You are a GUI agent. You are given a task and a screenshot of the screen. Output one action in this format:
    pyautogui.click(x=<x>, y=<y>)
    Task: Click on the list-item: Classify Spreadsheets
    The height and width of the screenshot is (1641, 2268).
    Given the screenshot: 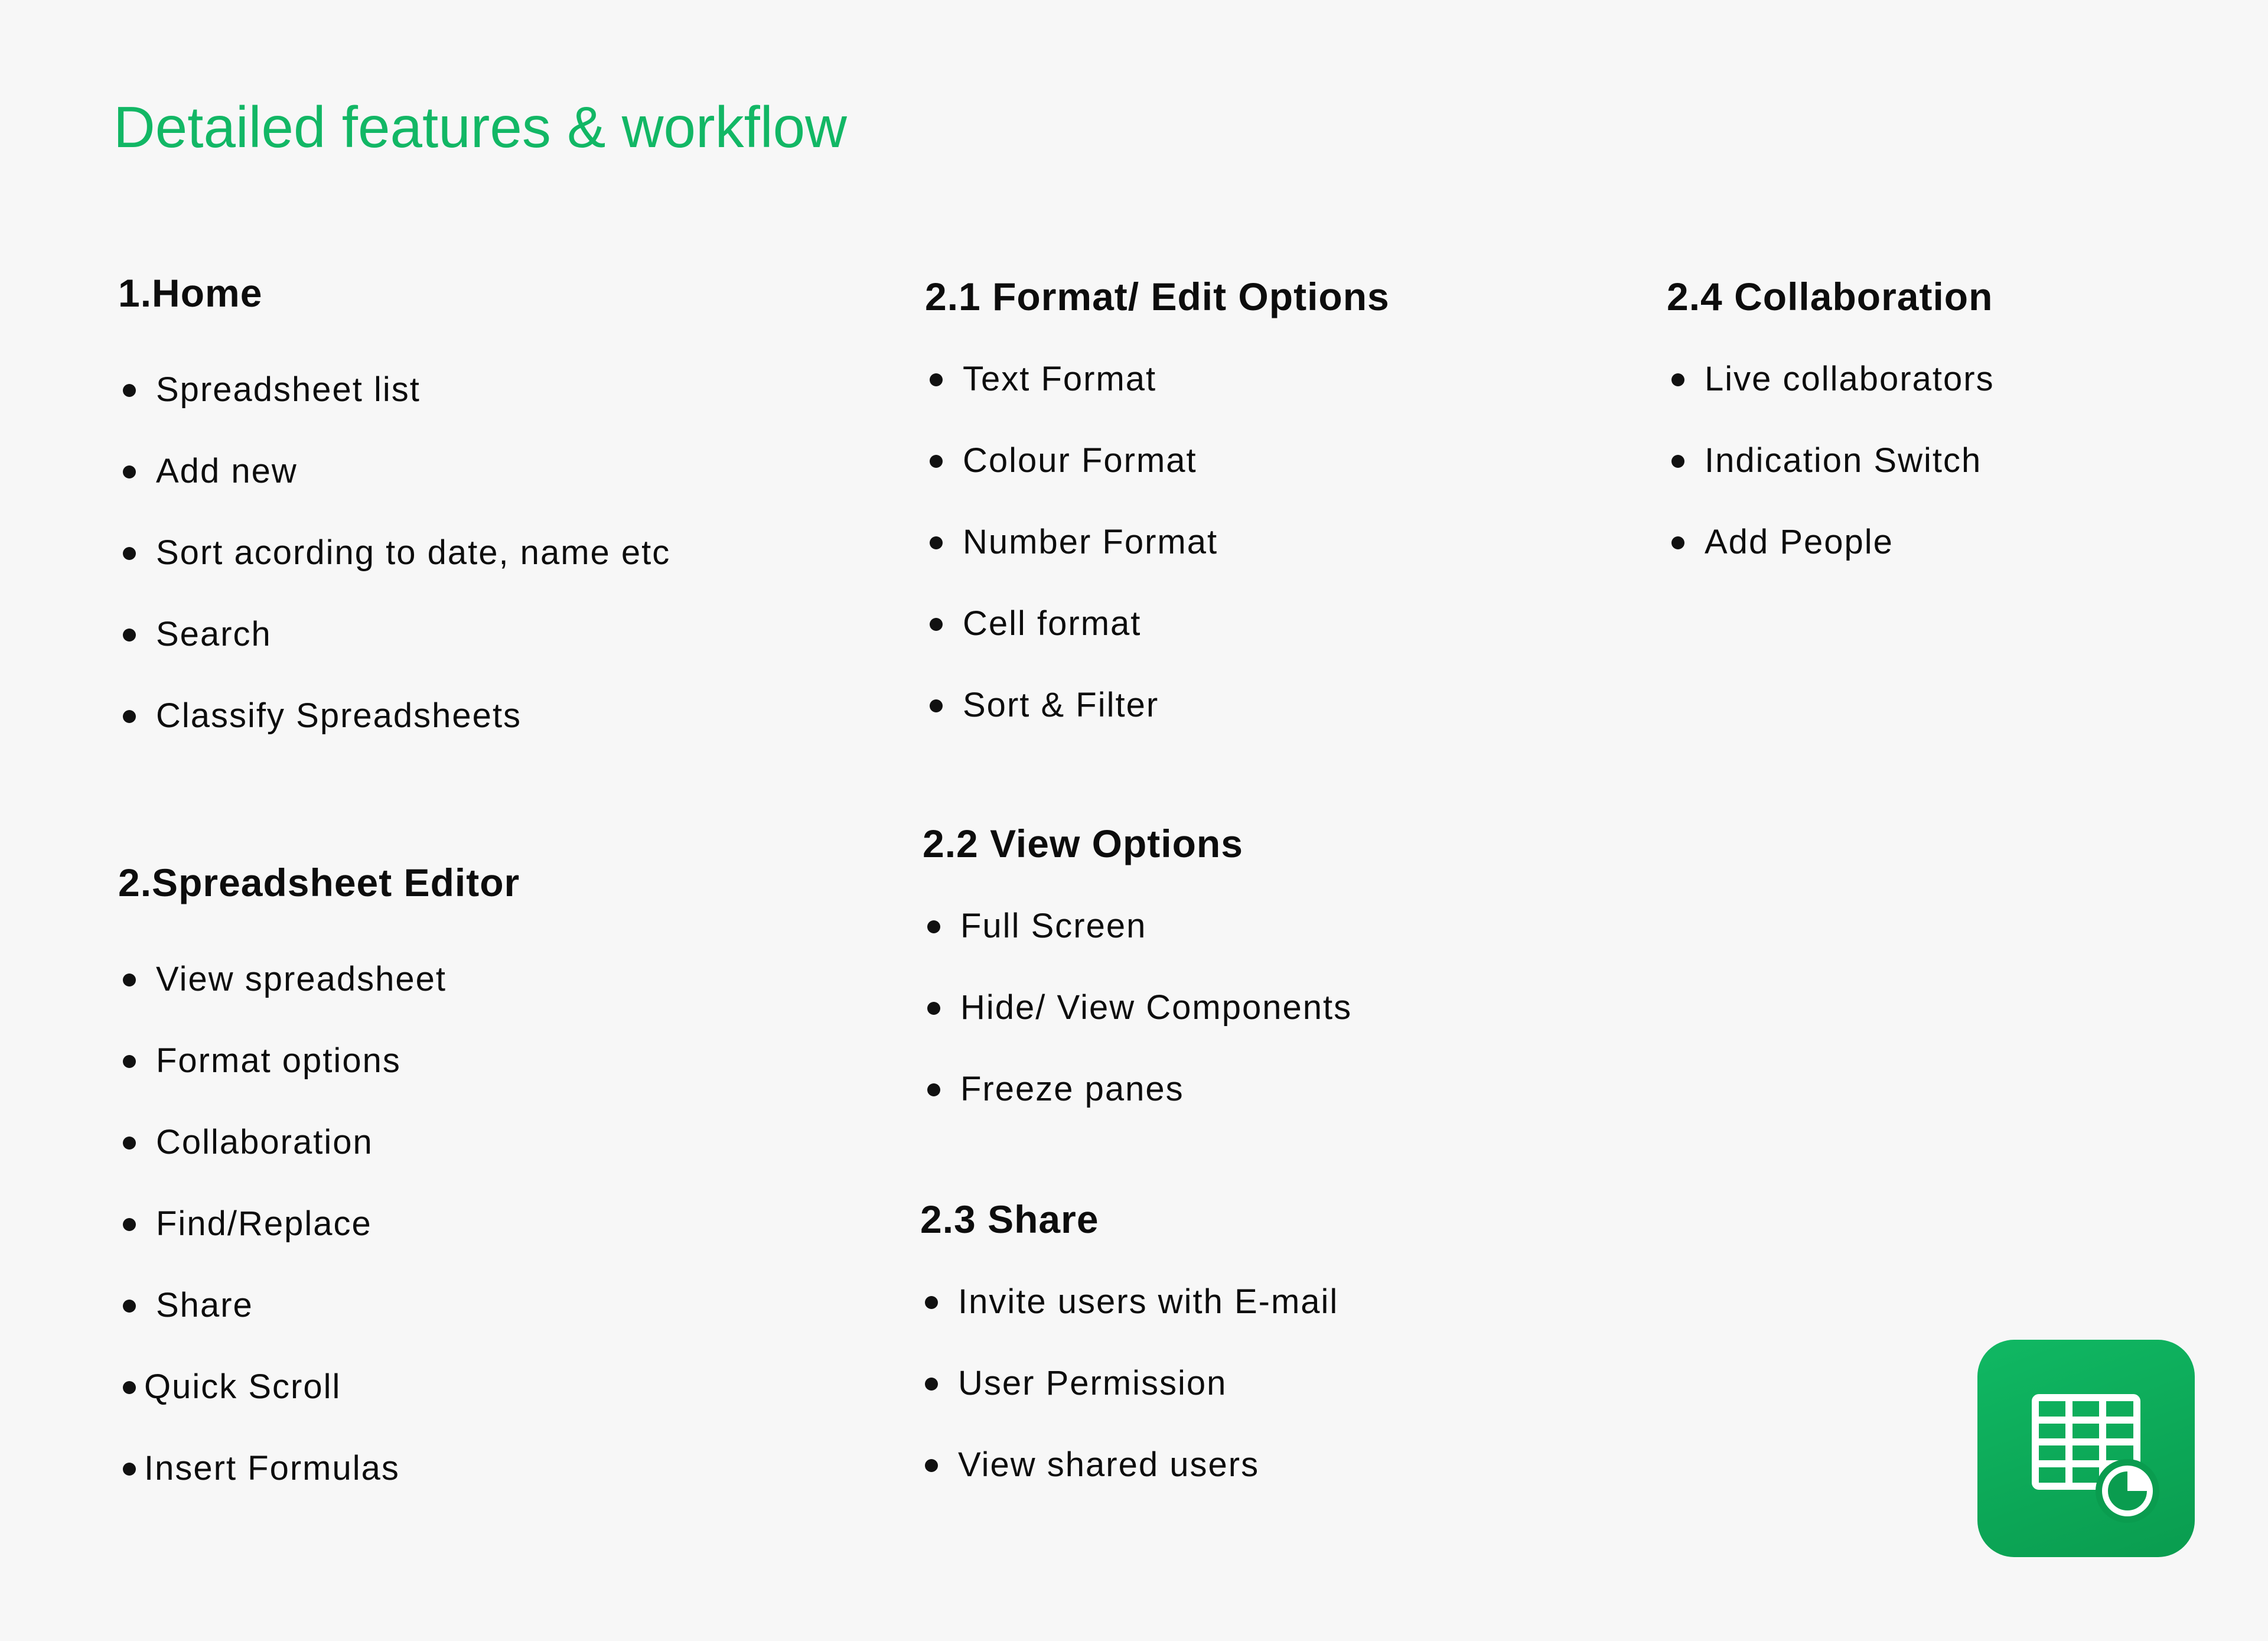 What is the action you would take?
    pyautogui.click(x=502, y=716)
    